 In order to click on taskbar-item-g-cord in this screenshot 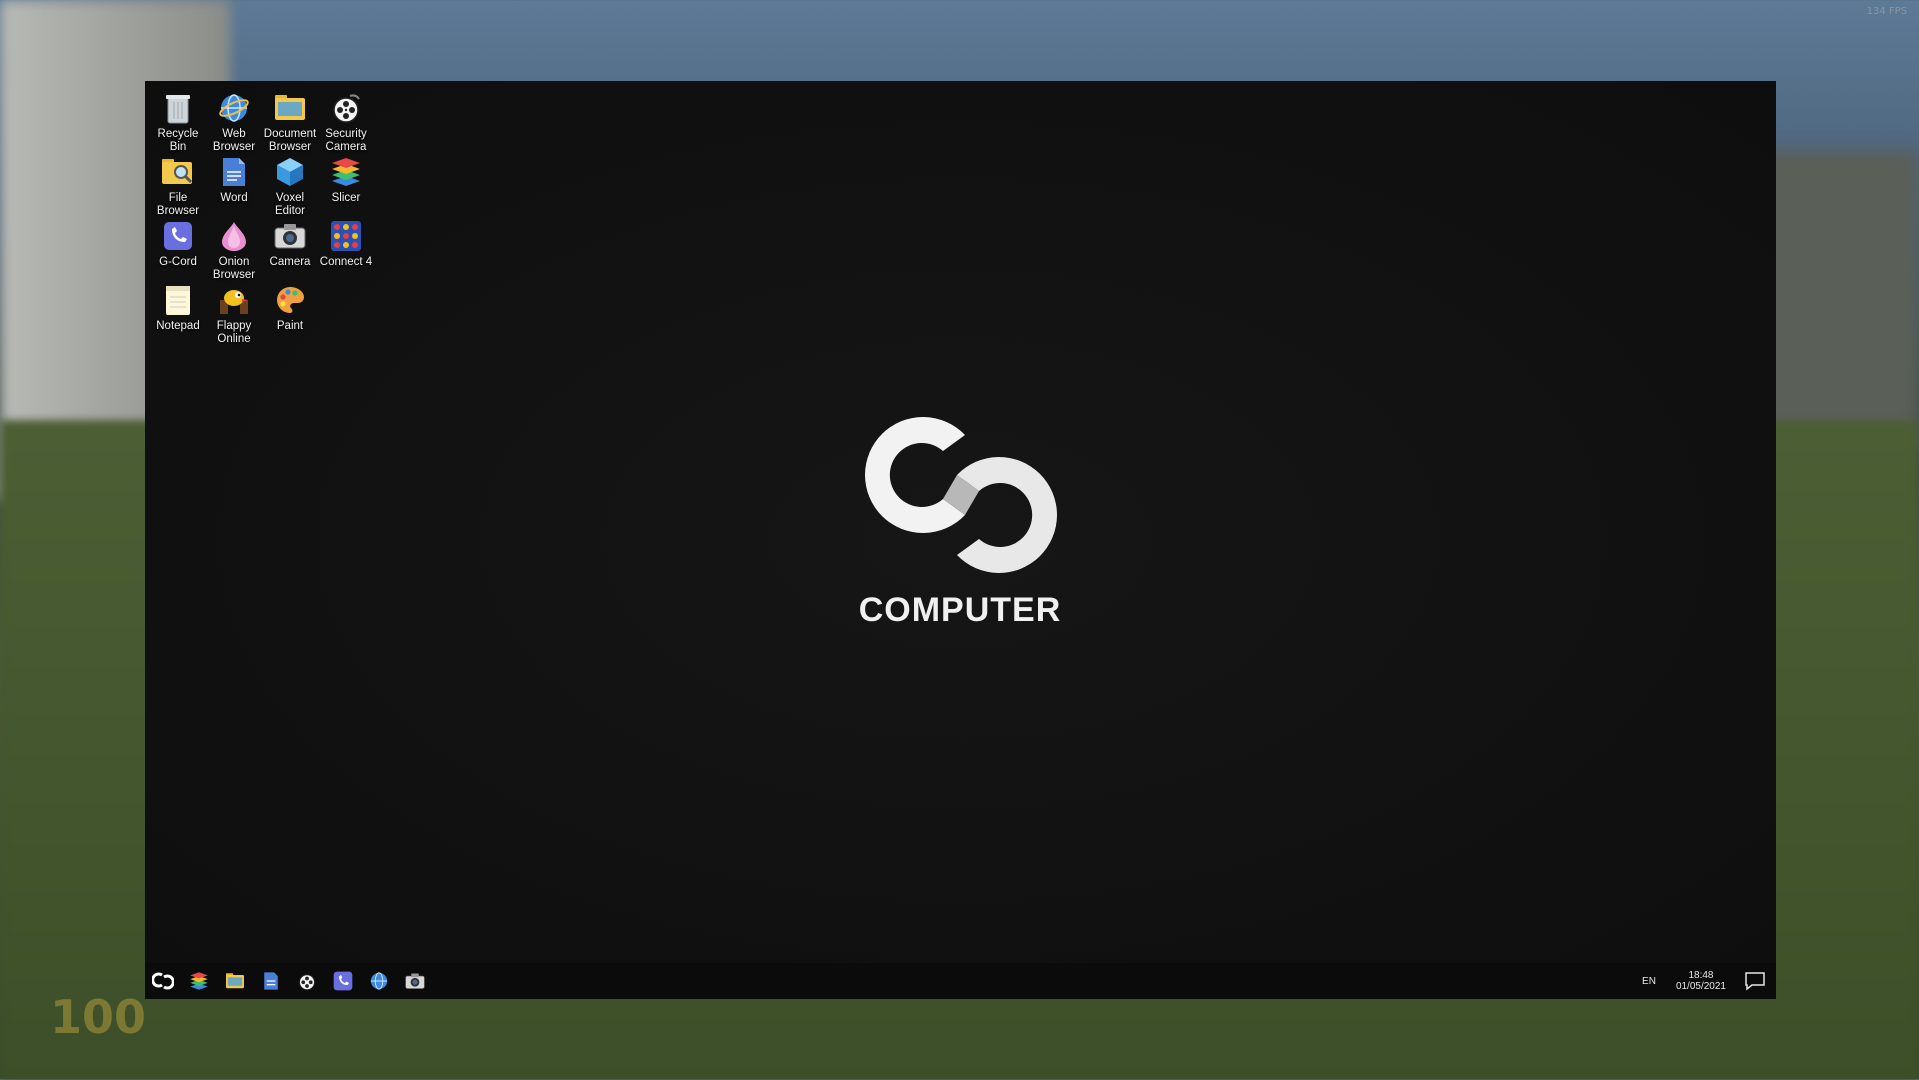, I will do `click(343, 981)`.